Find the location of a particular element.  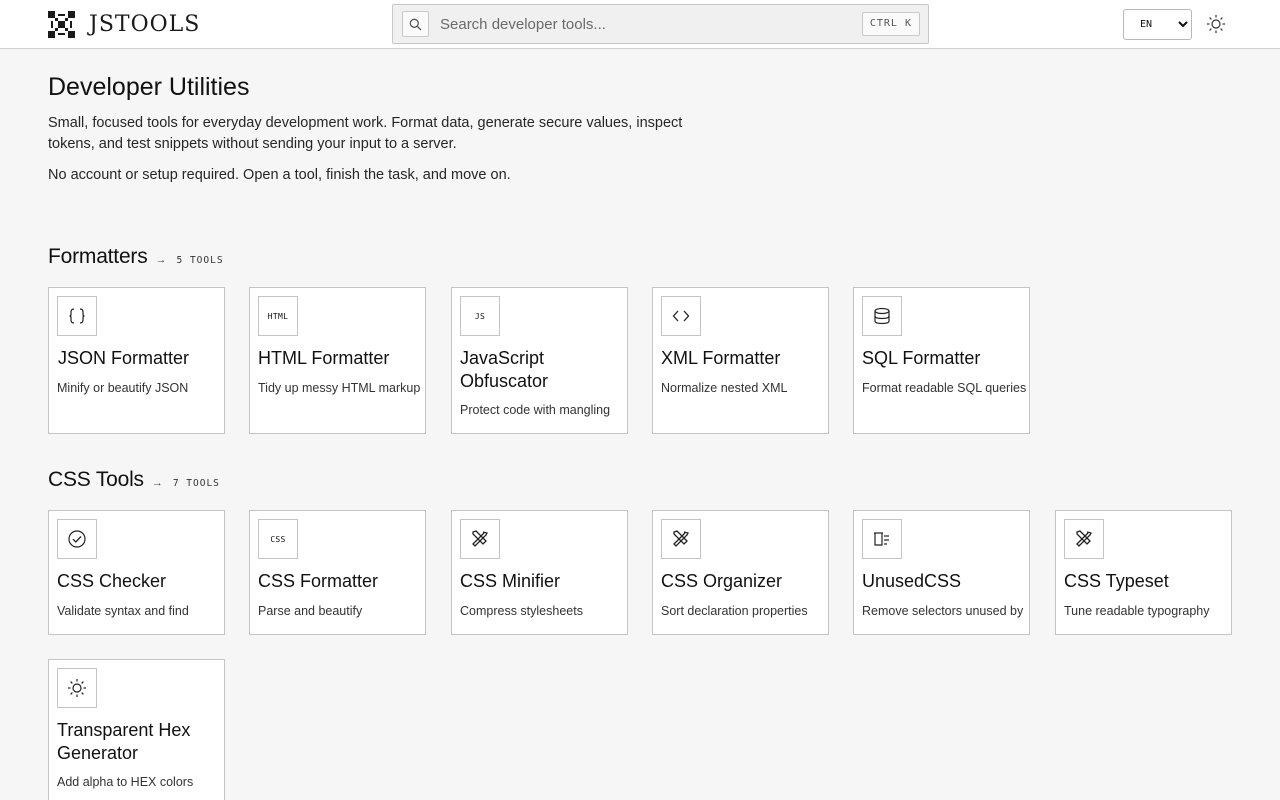

tool-description: Format readable SQL queries is located at coordinates (944, 388).